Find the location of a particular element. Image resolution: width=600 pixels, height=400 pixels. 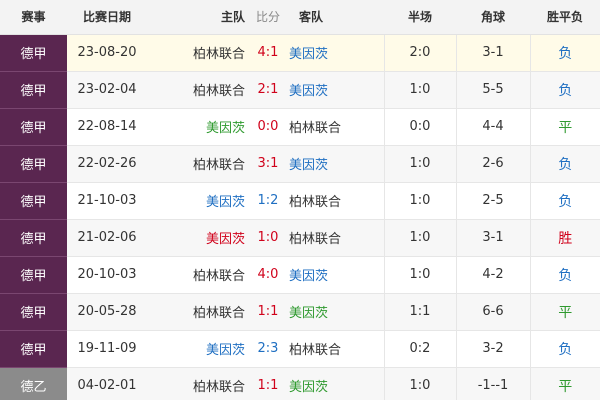

result-cell: 胜 is located at coordinates (564, 237).